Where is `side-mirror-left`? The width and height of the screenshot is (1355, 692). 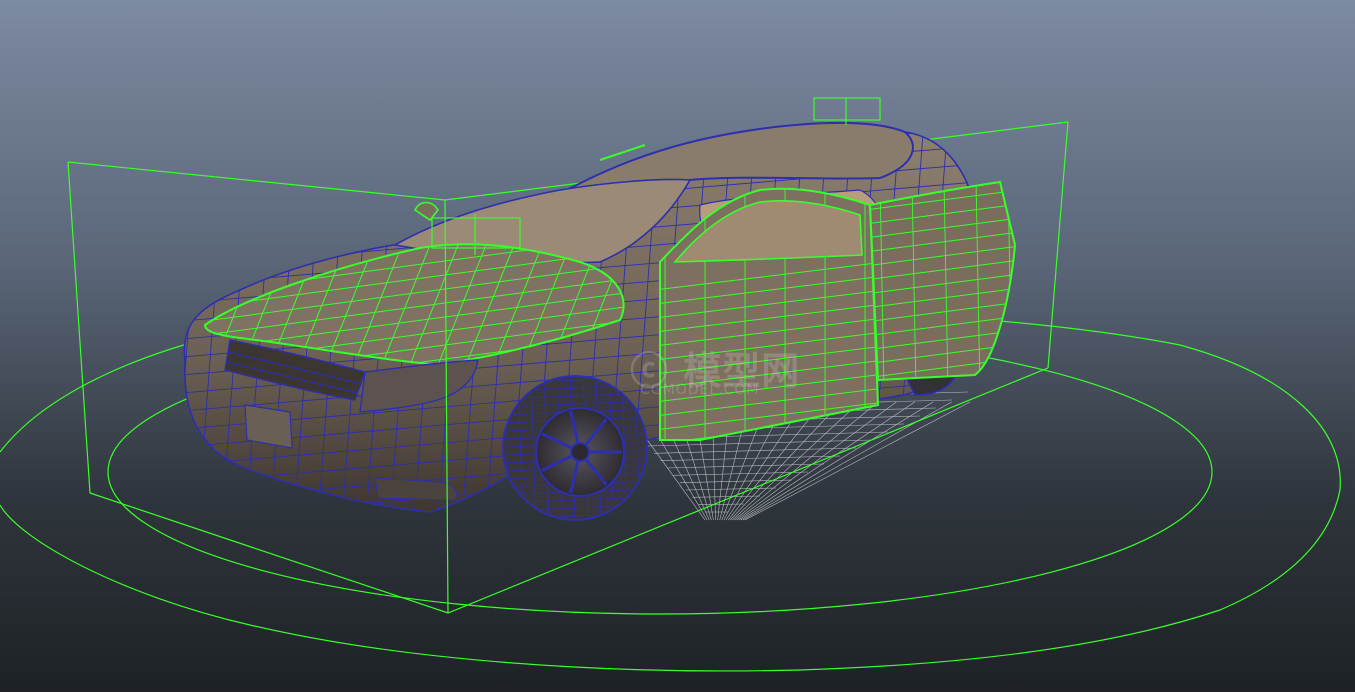
side-mirror-left is located at coordinates (426, 211).